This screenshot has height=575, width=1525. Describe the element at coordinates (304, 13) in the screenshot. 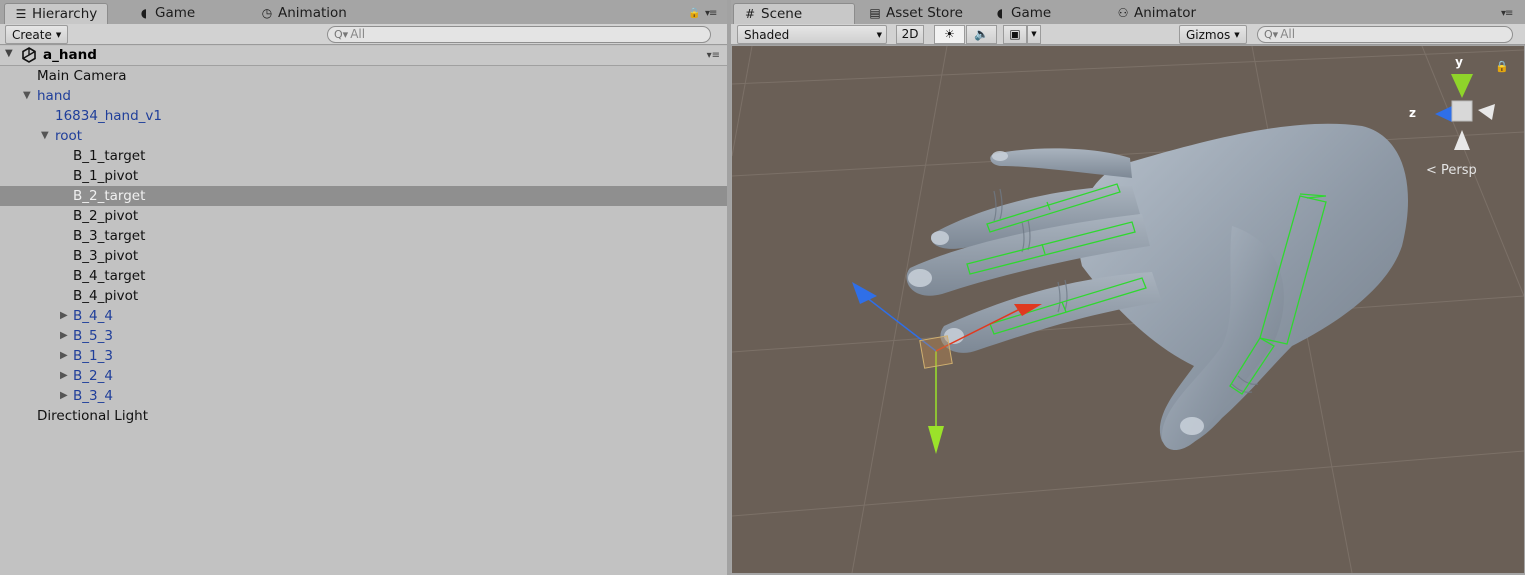

I see `tab-animation: ◷ Animation` at that location.